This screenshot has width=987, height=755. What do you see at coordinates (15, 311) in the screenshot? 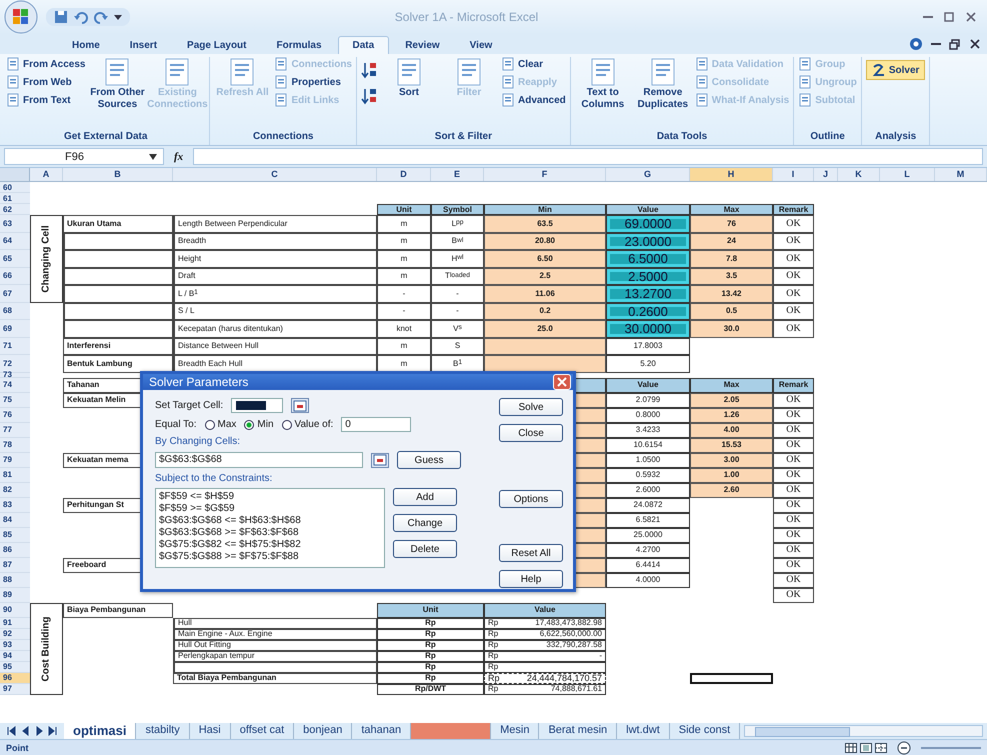
I see `row-header: 68` at bounding box center [15, 311].